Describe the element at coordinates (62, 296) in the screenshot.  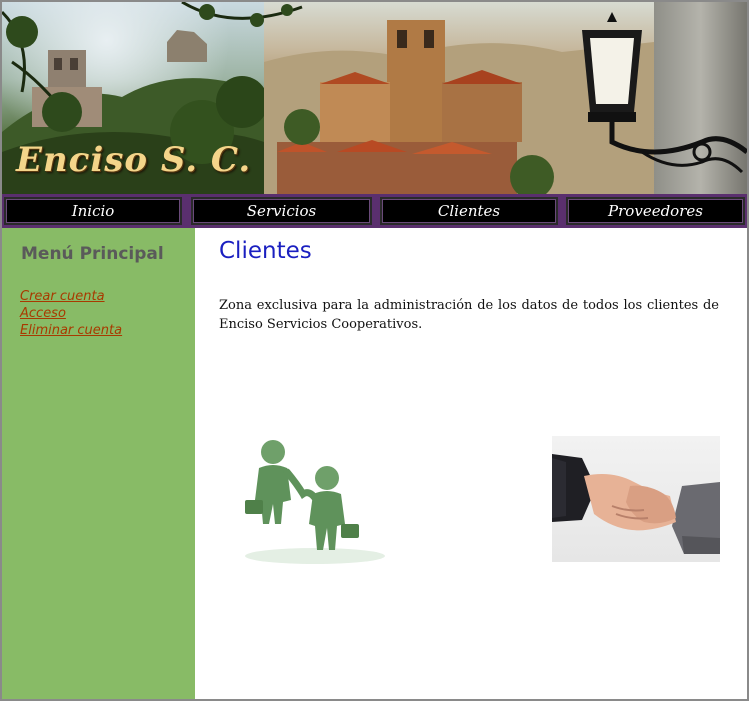
I see `crear-cuenta-link: Crear cuenta` at that location.